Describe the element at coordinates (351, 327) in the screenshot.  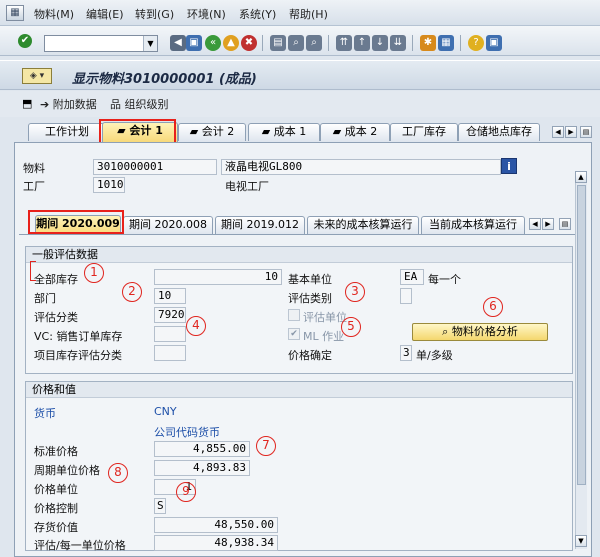
I see `annotation-marker-5: 5` at that location.